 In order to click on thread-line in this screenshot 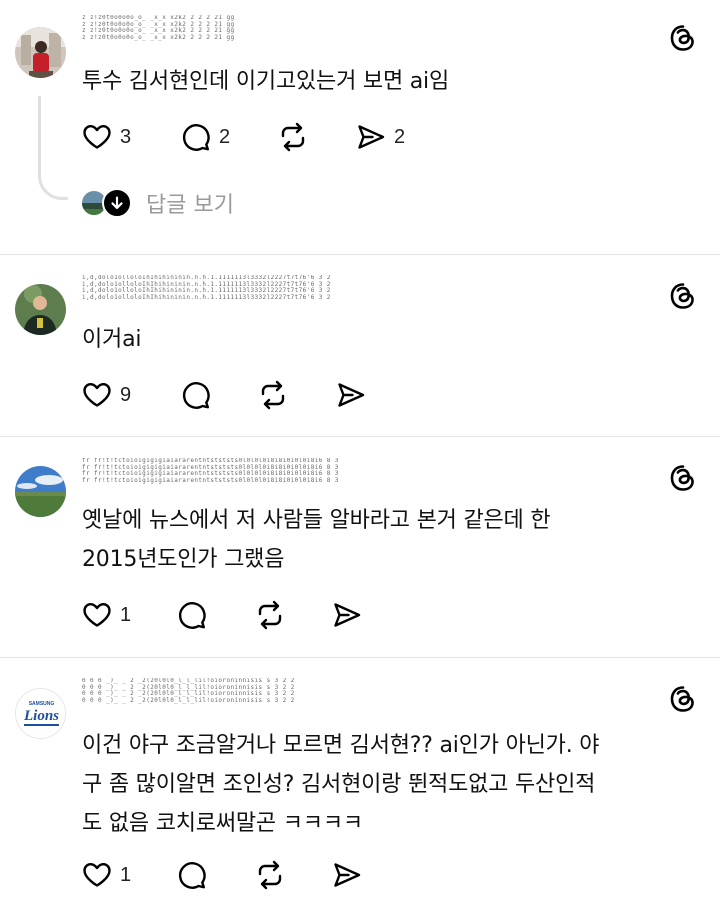, I will do `click(53, 148)`.